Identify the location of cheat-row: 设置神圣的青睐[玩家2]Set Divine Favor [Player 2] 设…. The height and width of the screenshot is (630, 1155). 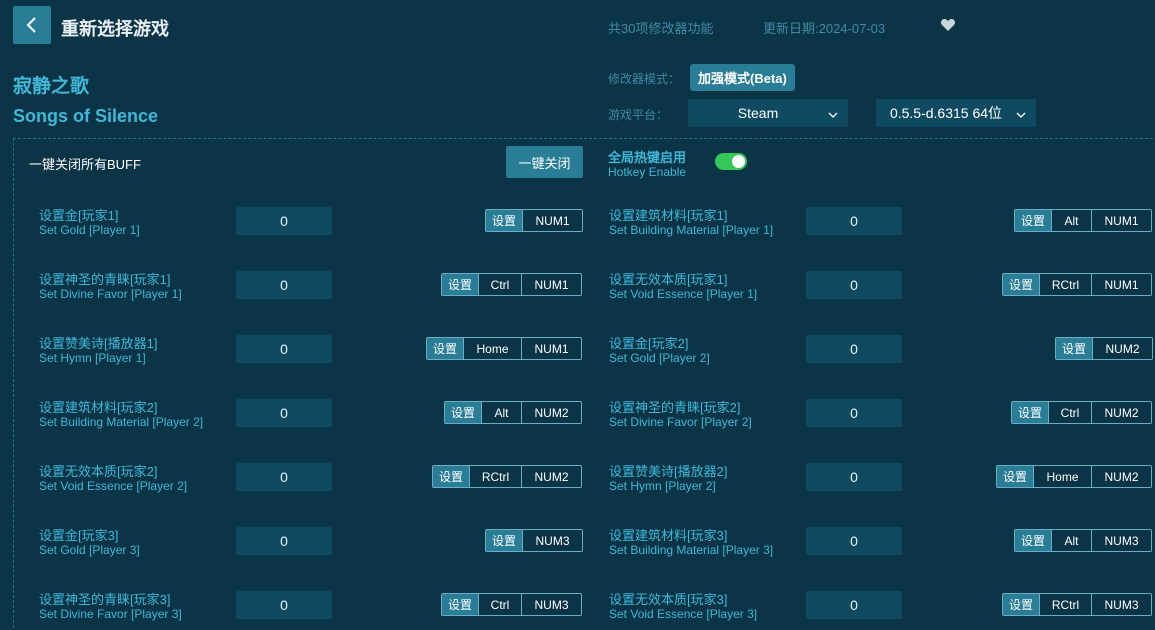
(881, 417).